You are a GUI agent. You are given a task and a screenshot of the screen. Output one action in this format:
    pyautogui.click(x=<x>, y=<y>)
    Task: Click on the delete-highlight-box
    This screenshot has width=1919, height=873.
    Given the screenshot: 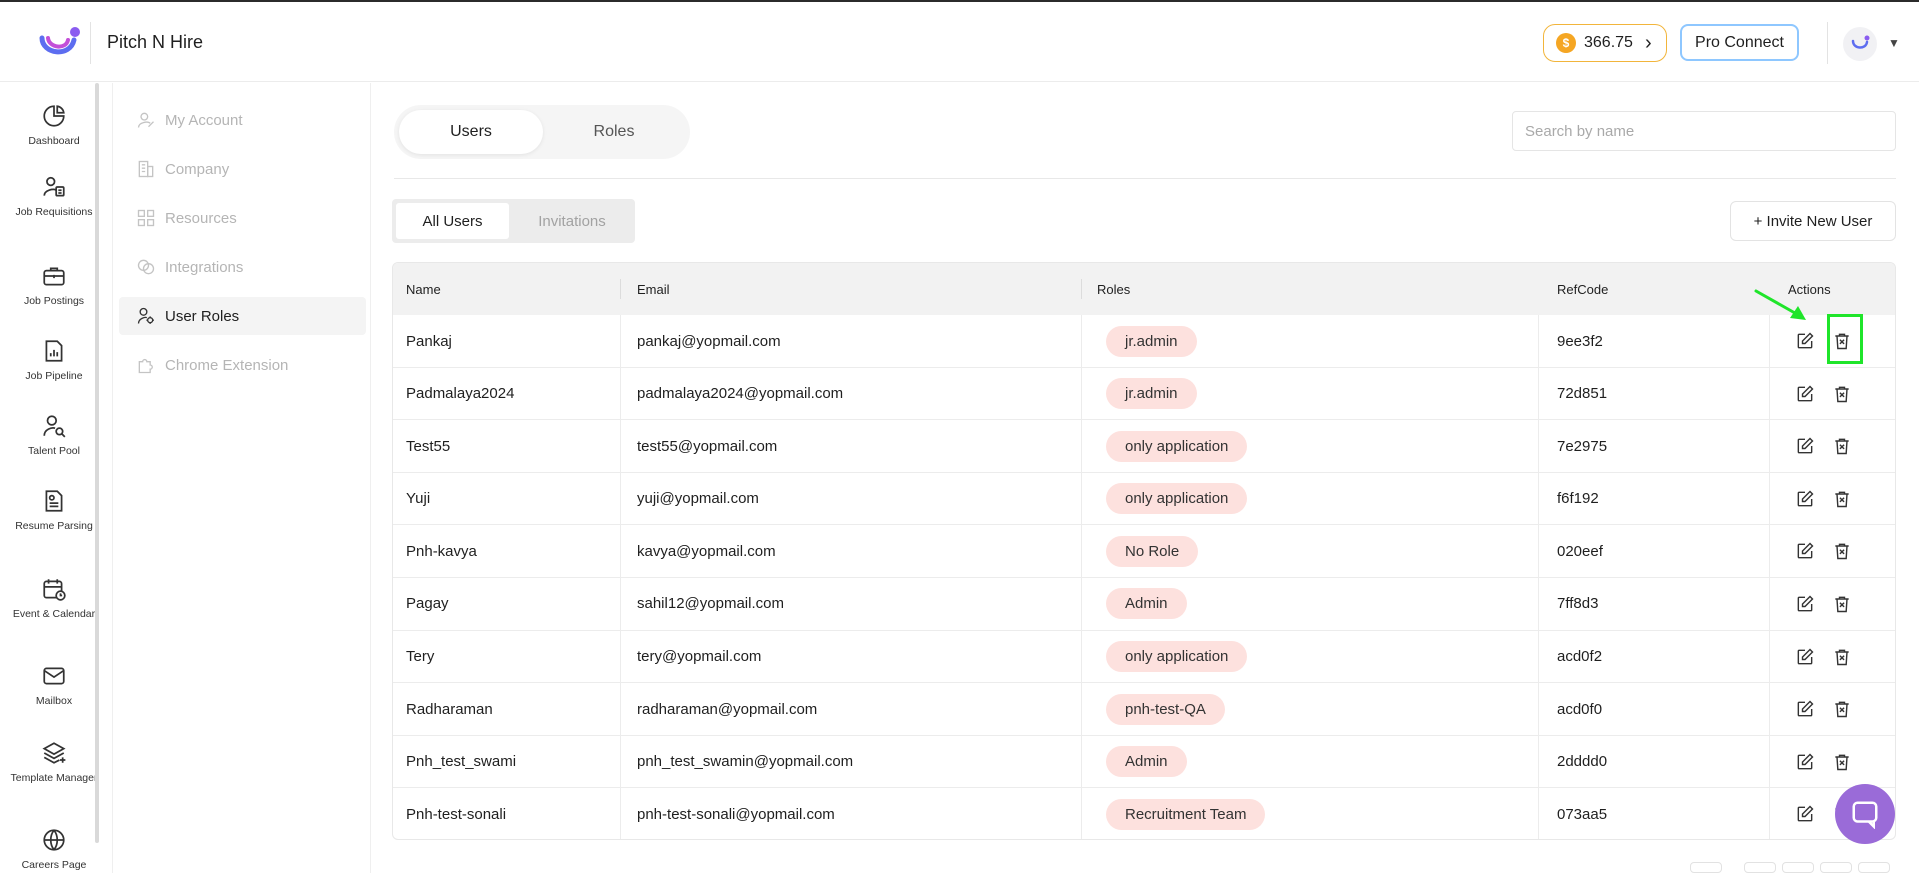 What is the action you would take?
    pyautogui.click(x=1845, y=339)
    